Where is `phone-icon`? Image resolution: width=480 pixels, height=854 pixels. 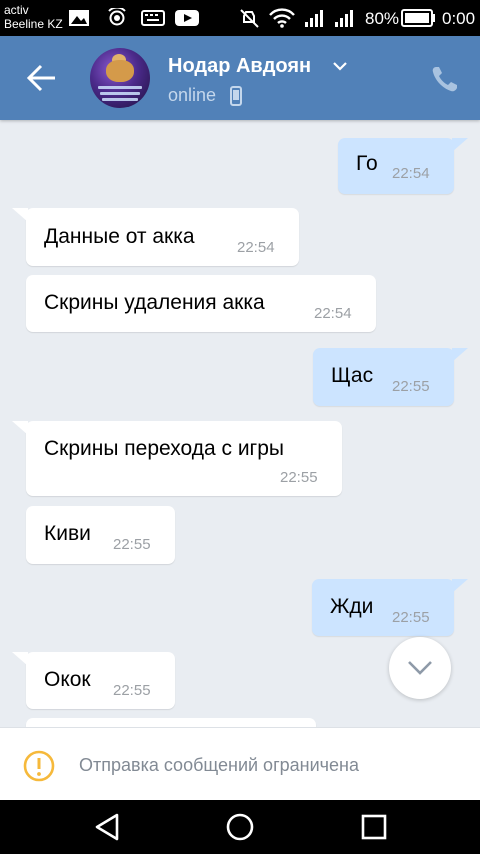
phone-icon is located at coordinates (444, 79).